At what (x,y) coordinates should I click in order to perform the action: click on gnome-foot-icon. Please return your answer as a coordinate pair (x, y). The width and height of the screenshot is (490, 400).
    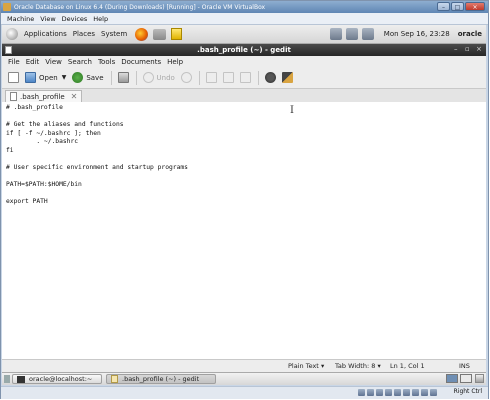
    Looking at the image, I should click on (12, 34).